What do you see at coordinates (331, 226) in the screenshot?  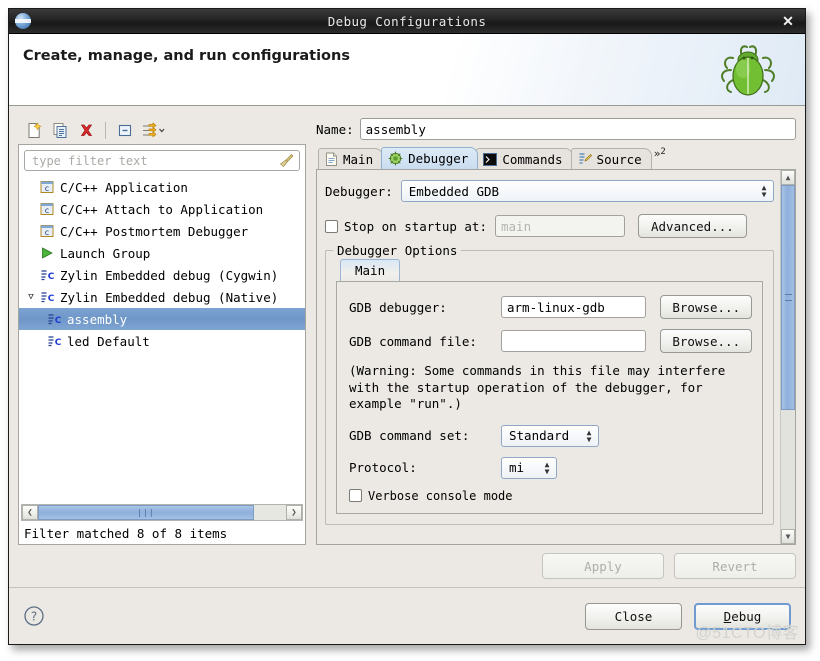 I see `stop-on-startup-checkbox` at bounding box center [331, 226].